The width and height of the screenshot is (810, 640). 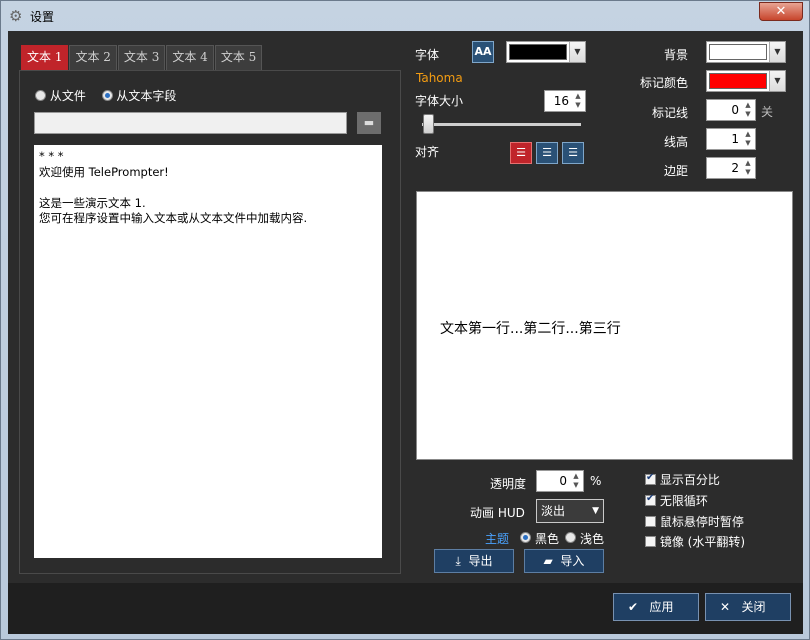 I want to click on tab-text-3: 文本 3, so click(x=141, y=57).